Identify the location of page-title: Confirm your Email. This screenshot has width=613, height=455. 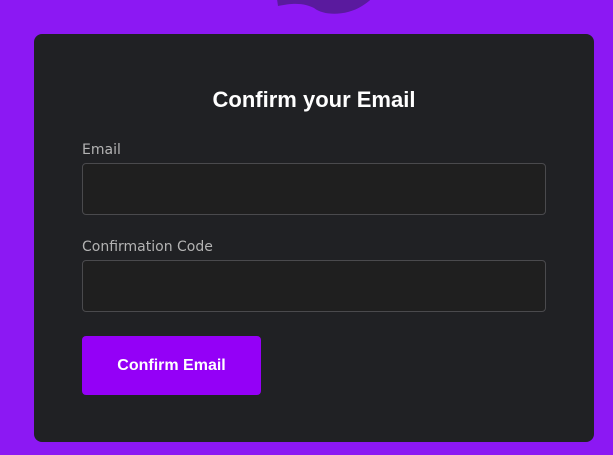
(314, 99).